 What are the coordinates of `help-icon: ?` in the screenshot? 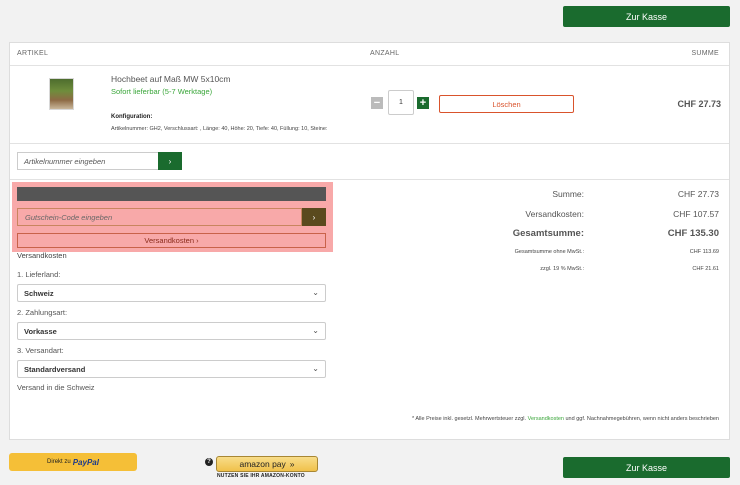 It's located at (209, 462).